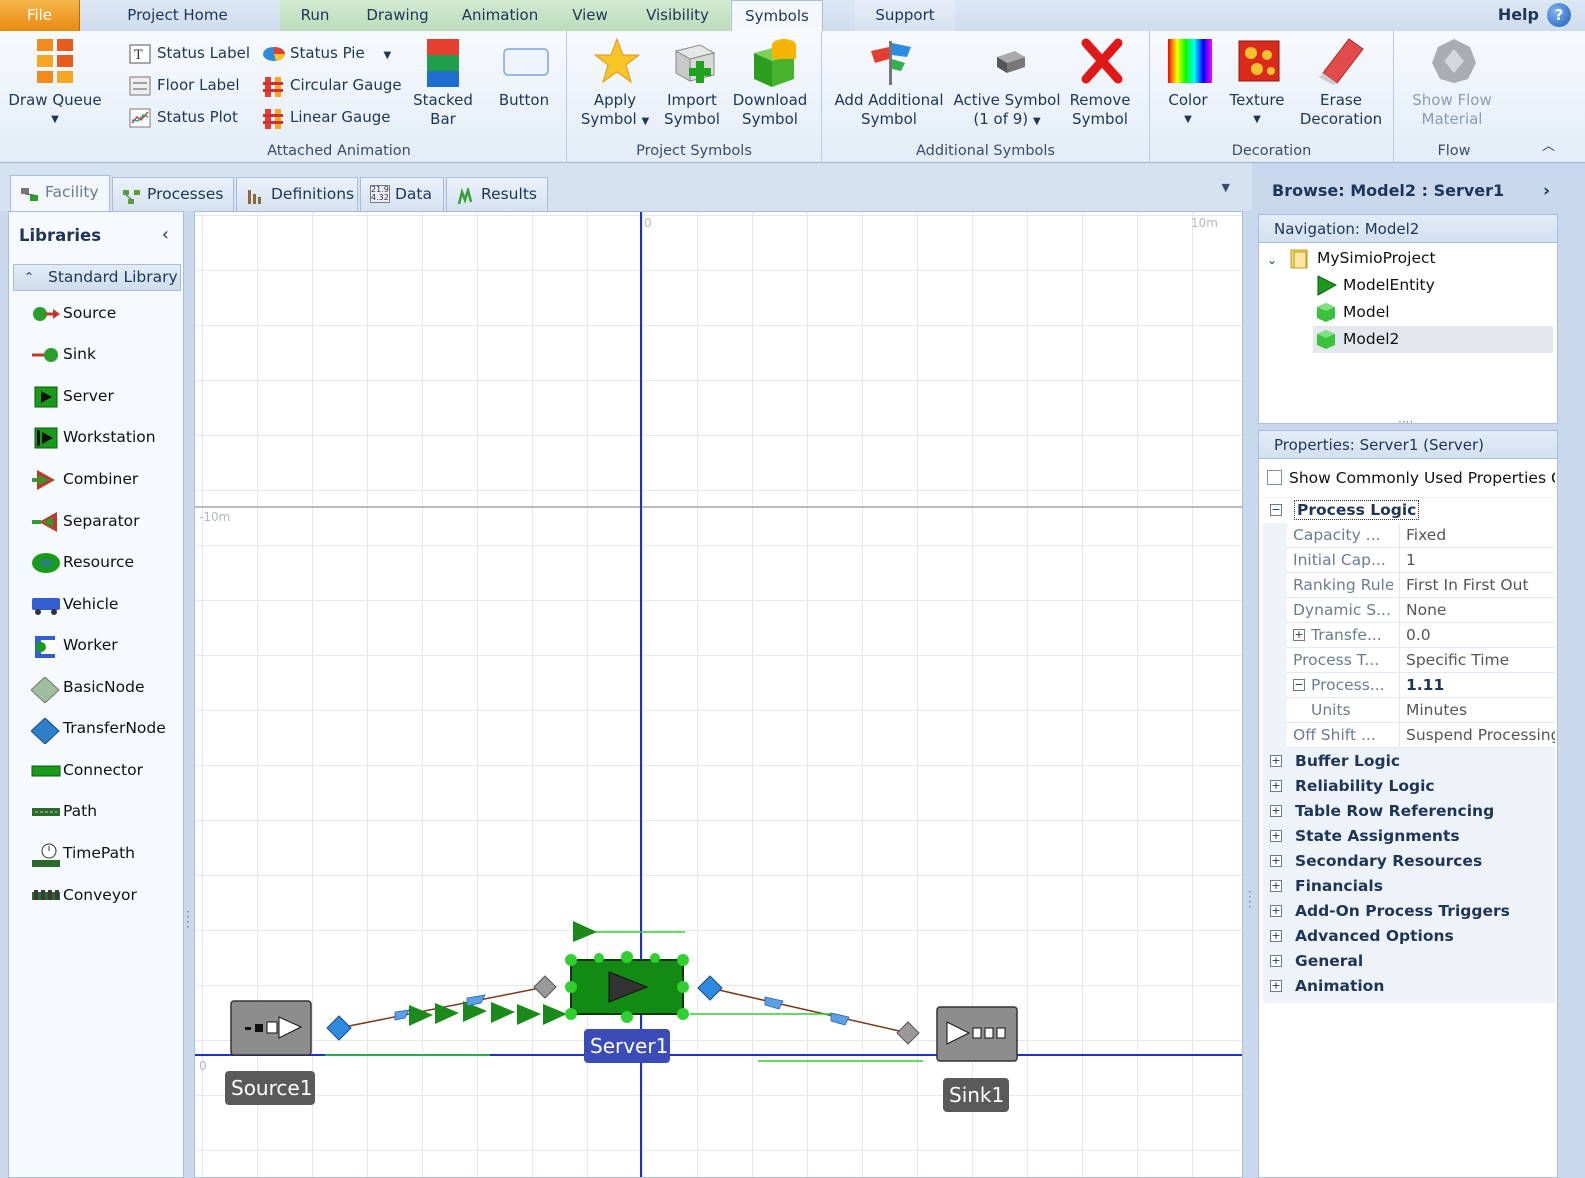 Image resolution: width=1585 pixels, height=1178 pixels. Describe the element at coordinates (1548, 144) in the screenshot. I see `collapse-ribbon-icon: ︿` at that location.